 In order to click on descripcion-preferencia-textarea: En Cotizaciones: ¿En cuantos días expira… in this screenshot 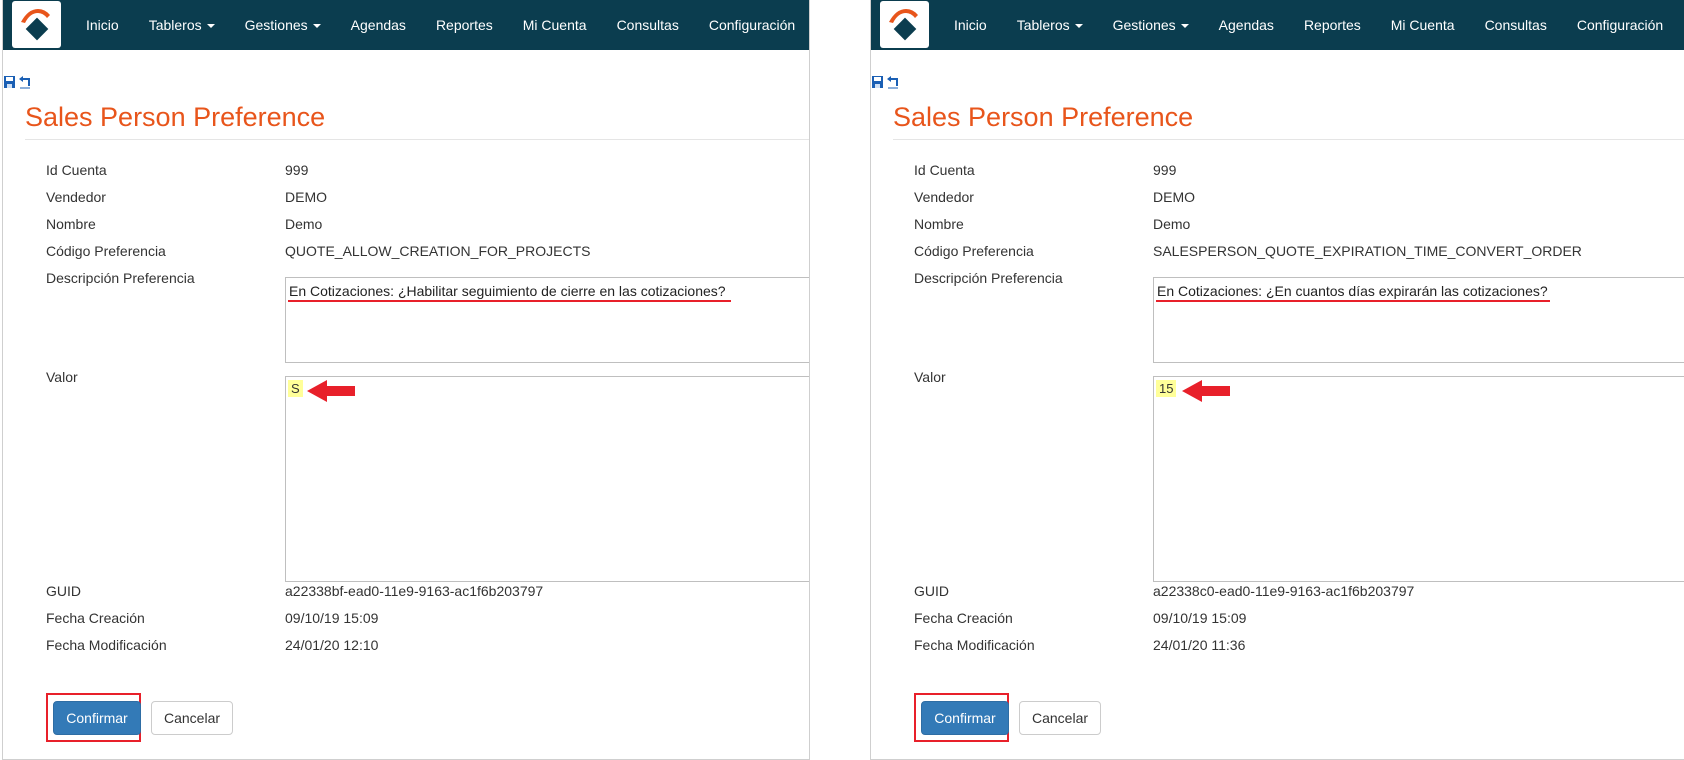, I will do `click(1418, 320)`.